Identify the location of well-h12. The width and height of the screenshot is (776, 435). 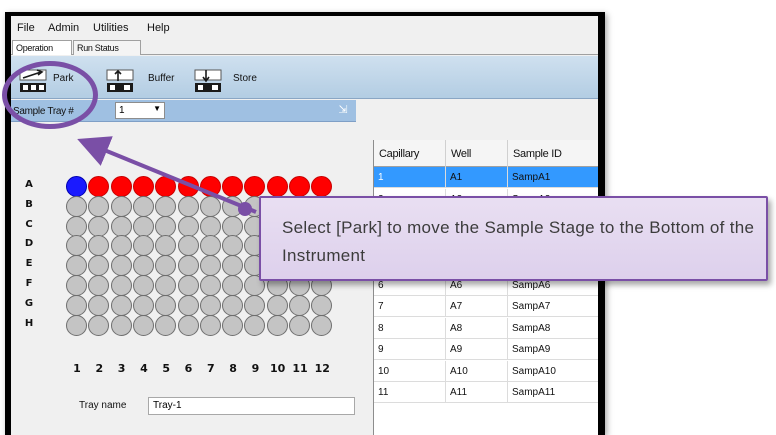
(322, 325).